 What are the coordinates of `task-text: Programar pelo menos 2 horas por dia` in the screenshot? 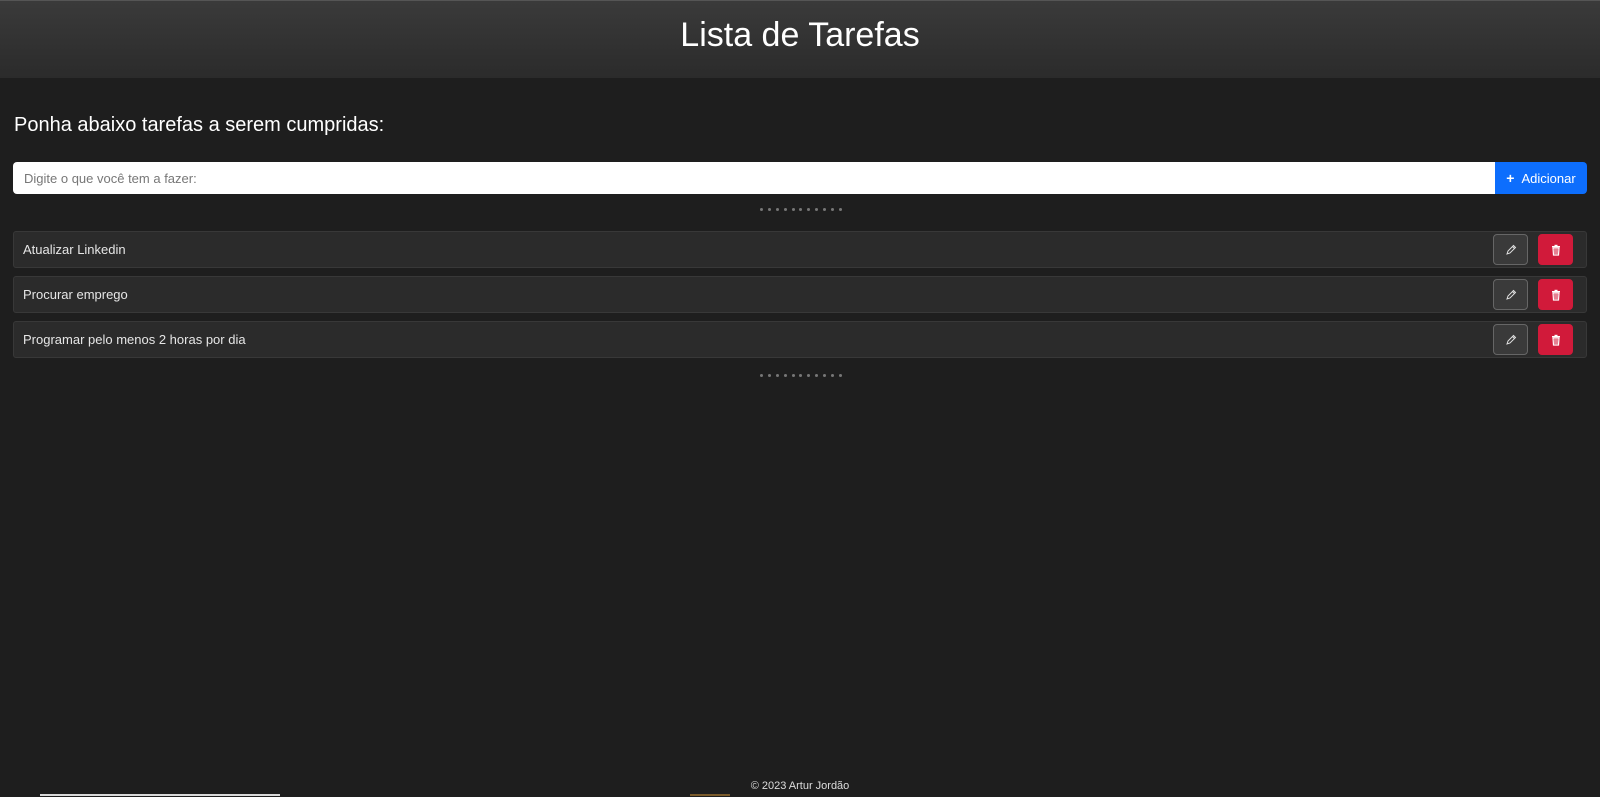 It's located at (134, 339).